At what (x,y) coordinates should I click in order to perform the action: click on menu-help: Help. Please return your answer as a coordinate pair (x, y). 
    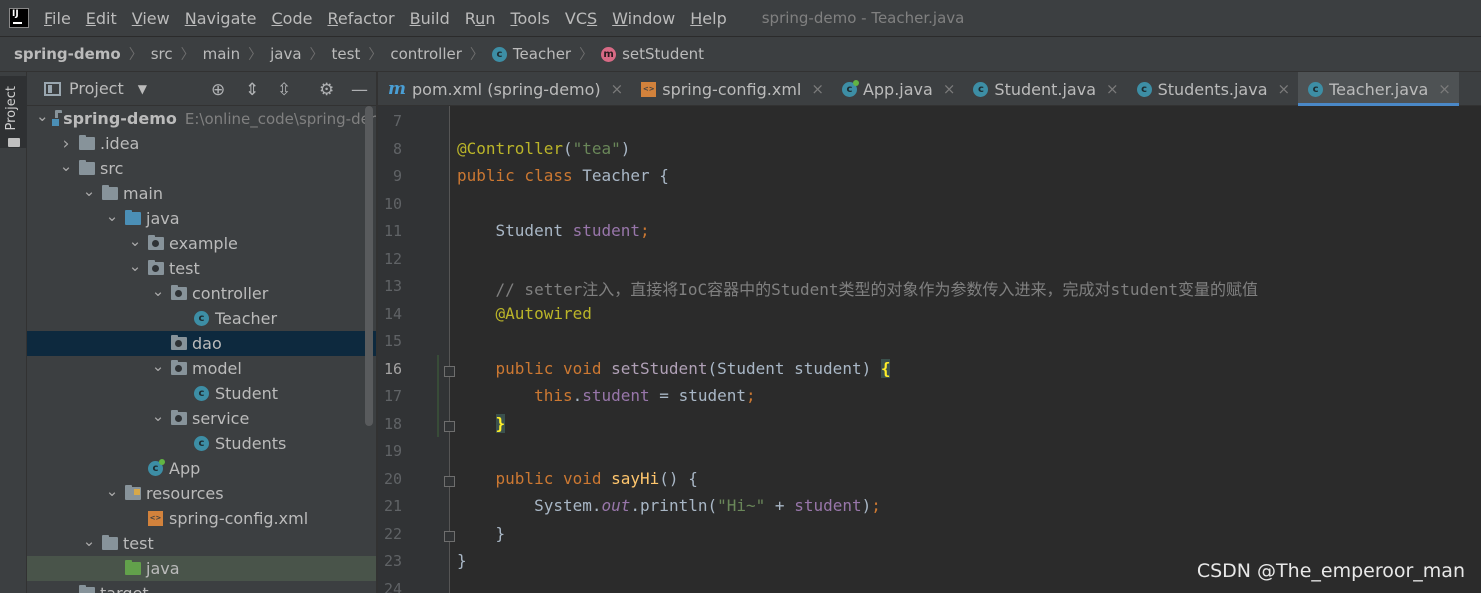
    Looking at the image, I should click on (708, 18).